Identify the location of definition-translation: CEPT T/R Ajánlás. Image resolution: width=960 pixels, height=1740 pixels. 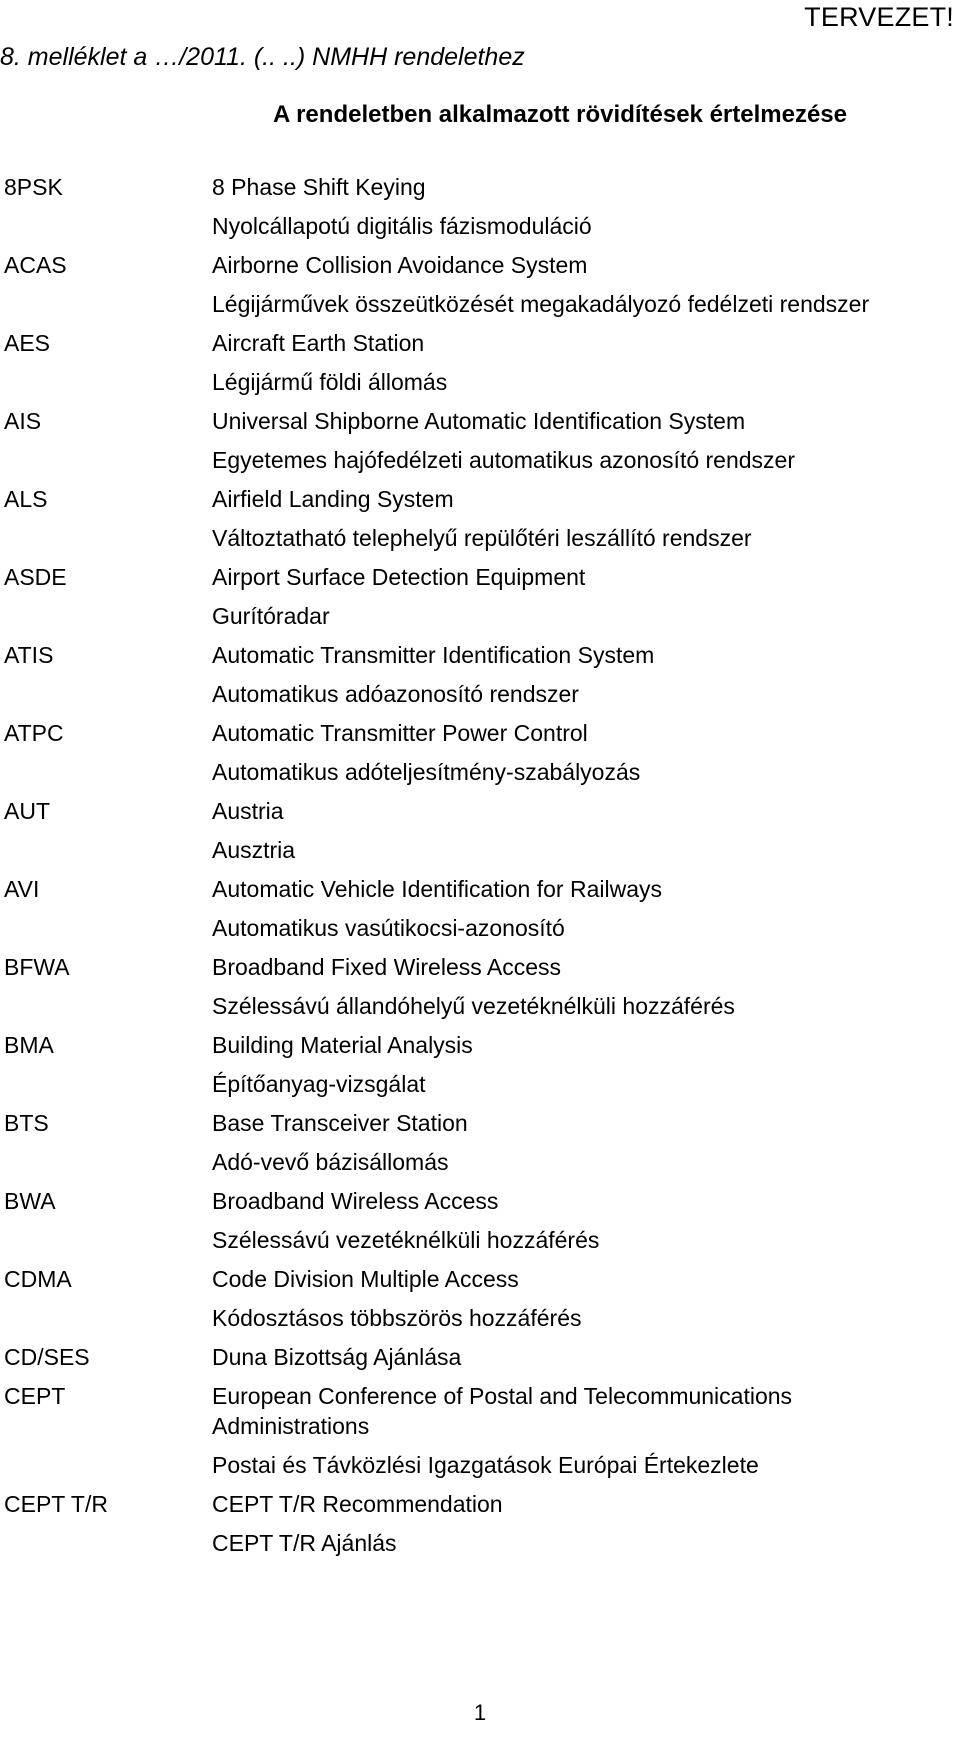
(304, 1543).